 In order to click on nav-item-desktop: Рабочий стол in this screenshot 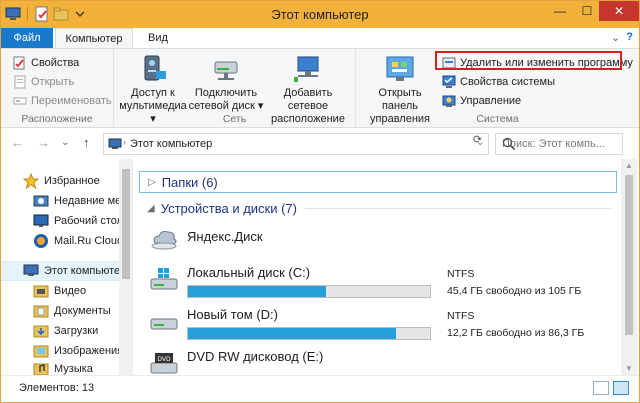, I will do `click(78, 221)`.